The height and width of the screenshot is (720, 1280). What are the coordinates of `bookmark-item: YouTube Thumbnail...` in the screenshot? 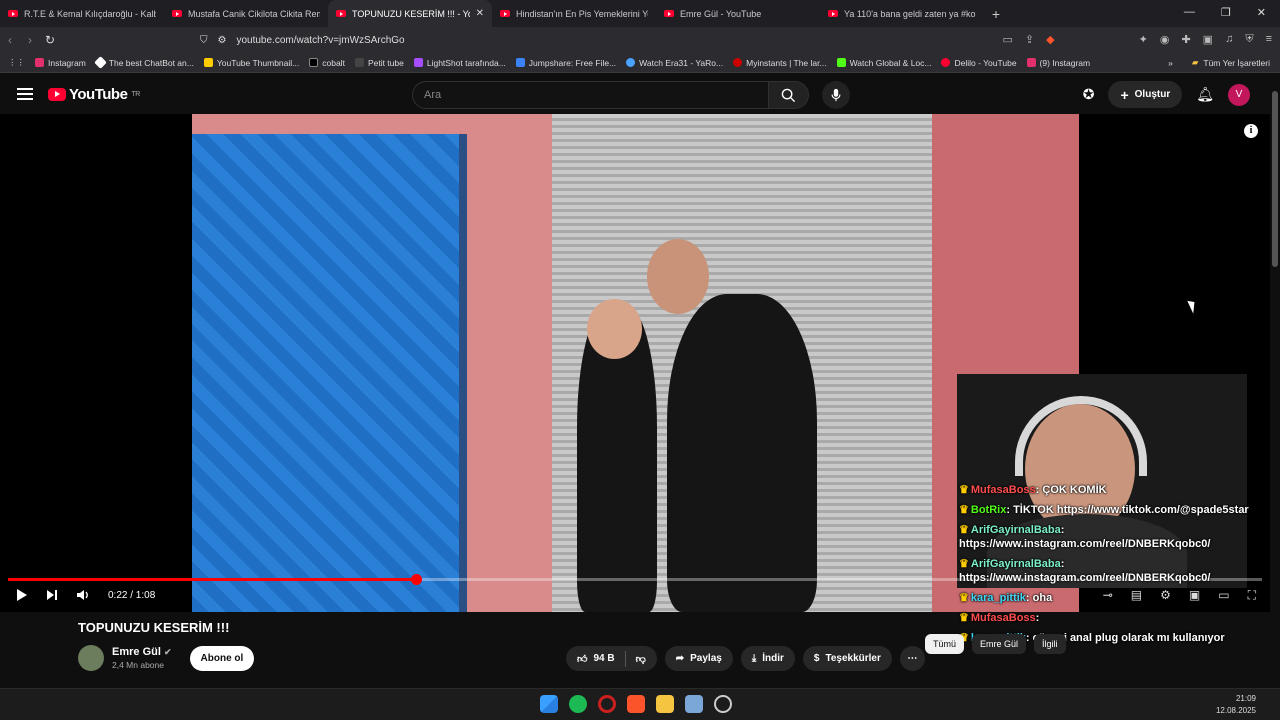 It's located at (251, 63).